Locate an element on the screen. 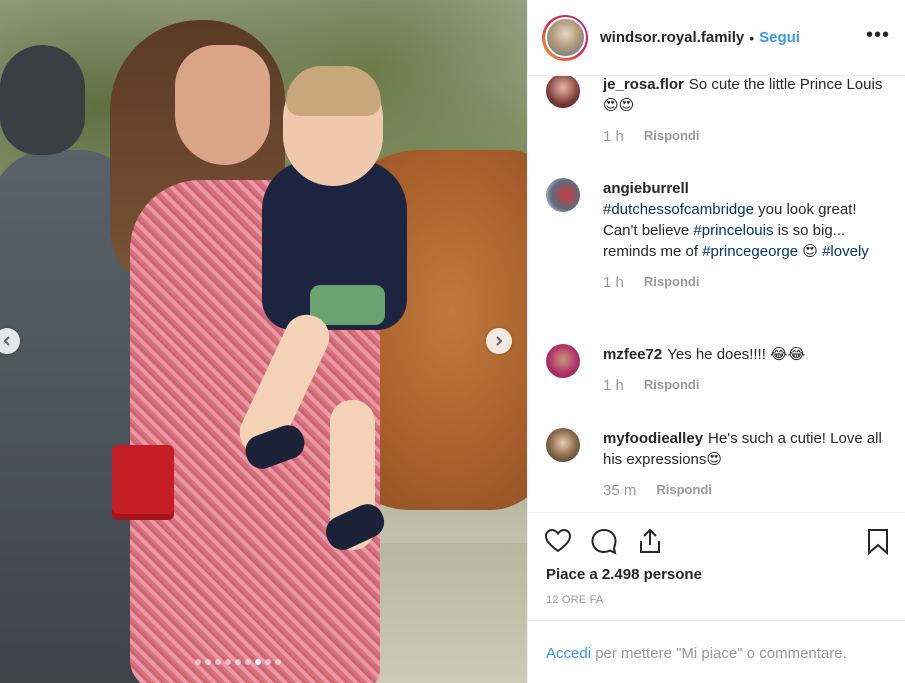  hashtag-link: #lovely is located at coordinates (845, 251).